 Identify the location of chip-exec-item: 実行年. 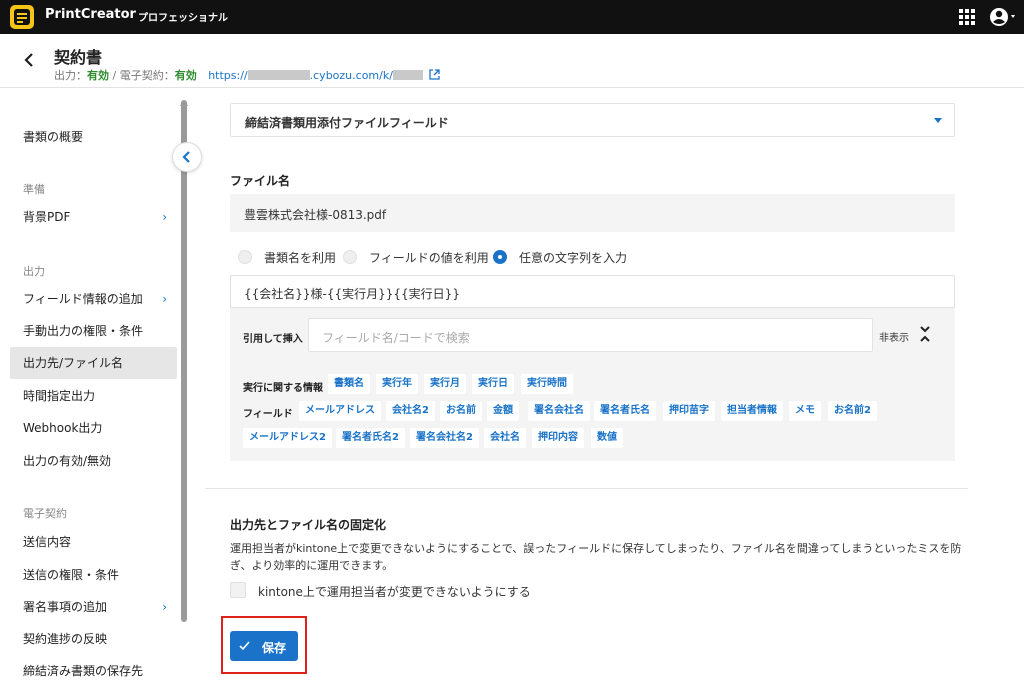
(397, 384).